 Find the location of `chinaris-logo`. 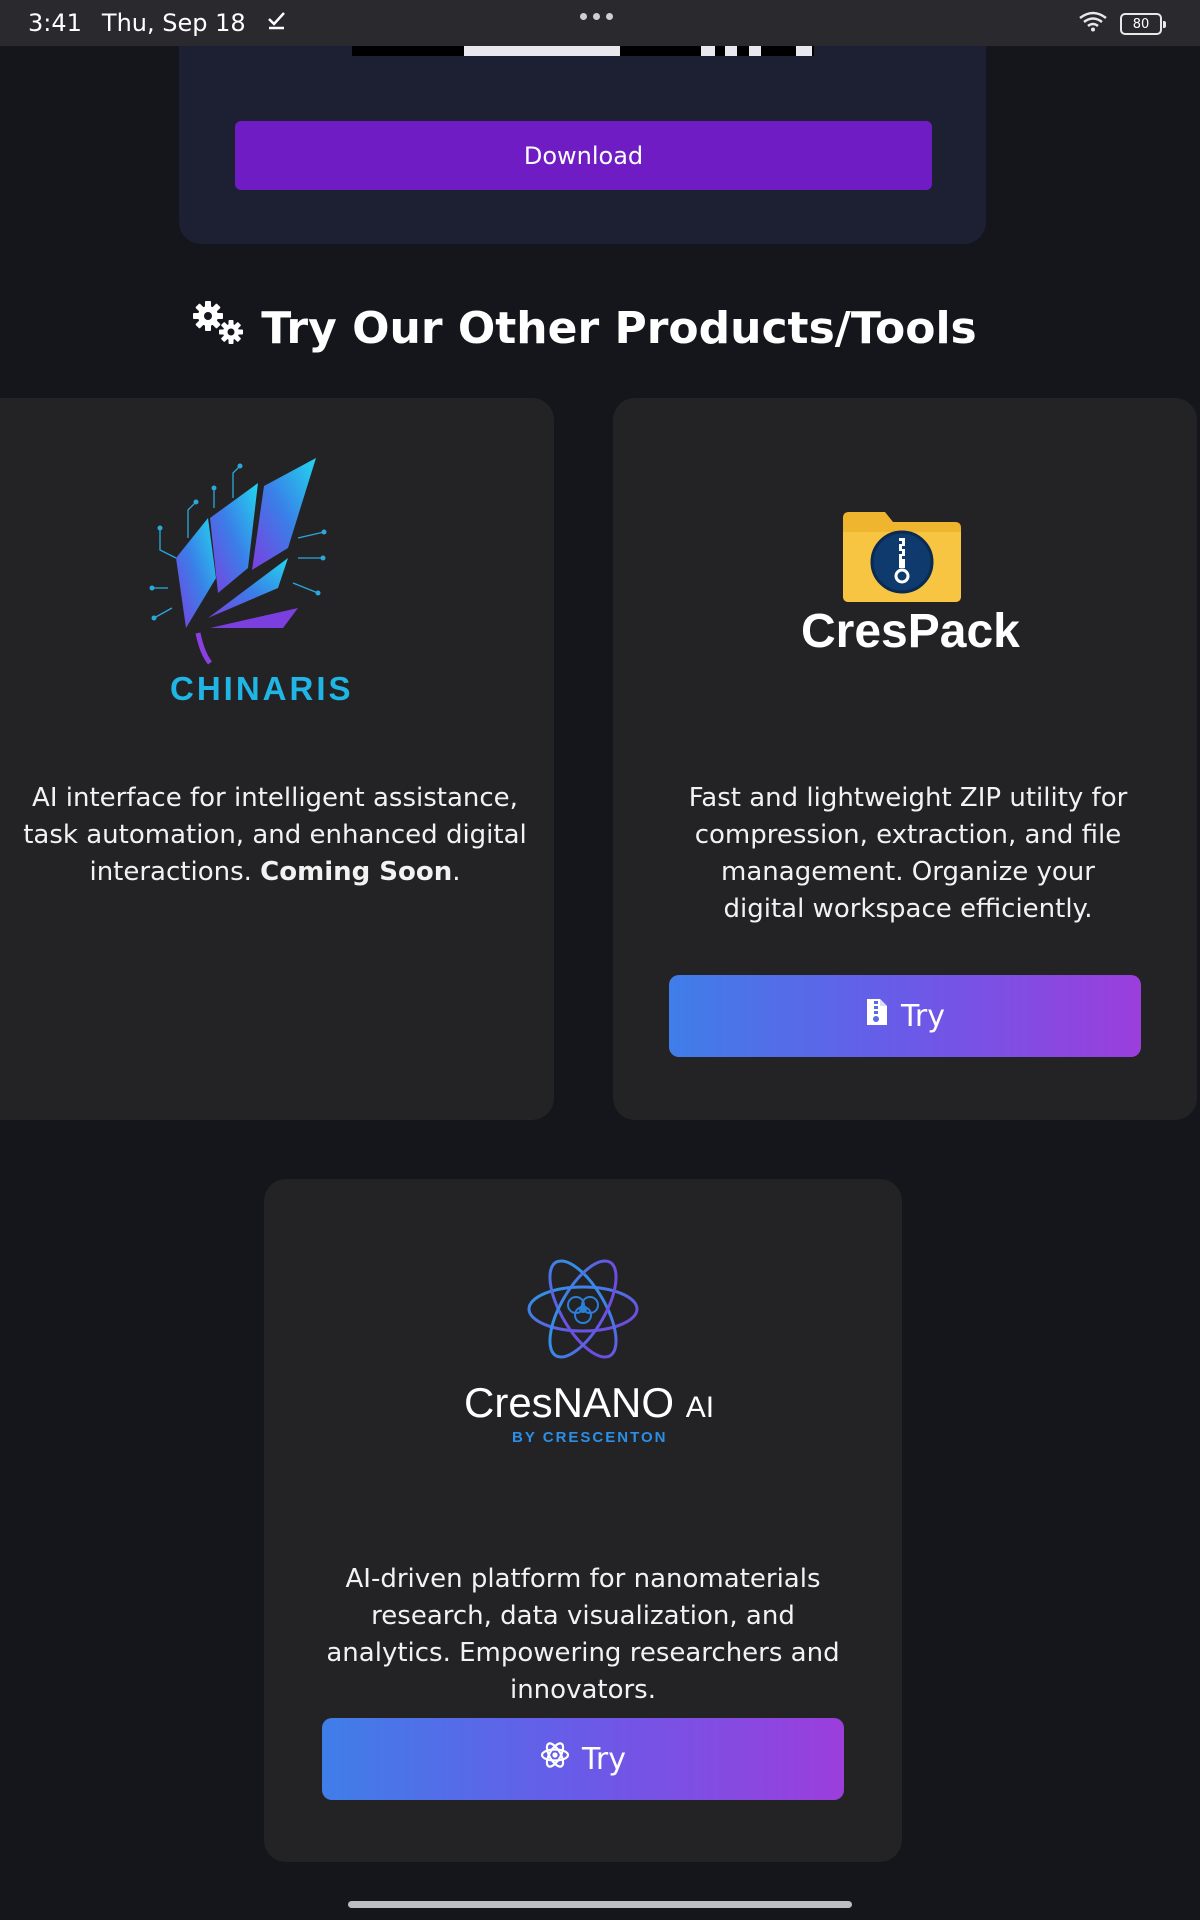

chinaris-logo is located at coordinates (243, 563).